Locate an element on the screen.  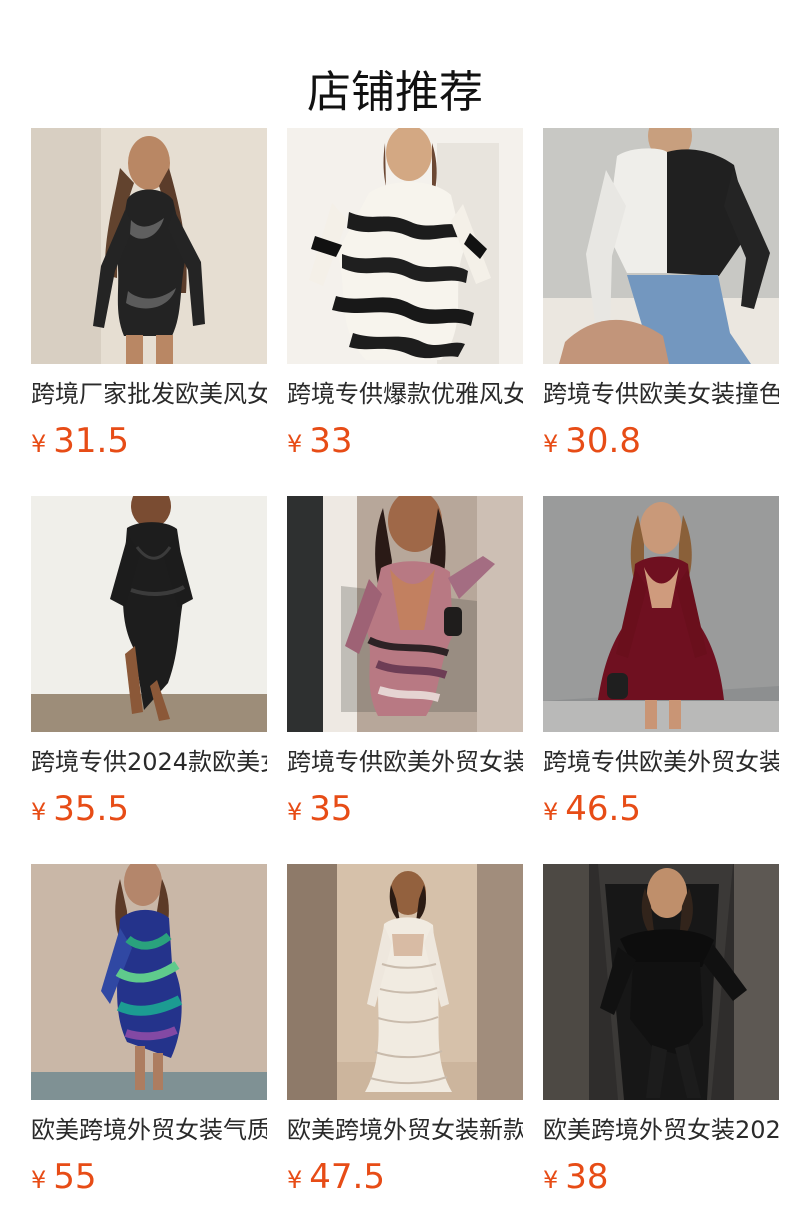
product-price: ¥55 is located at coordinates (64, 1177).